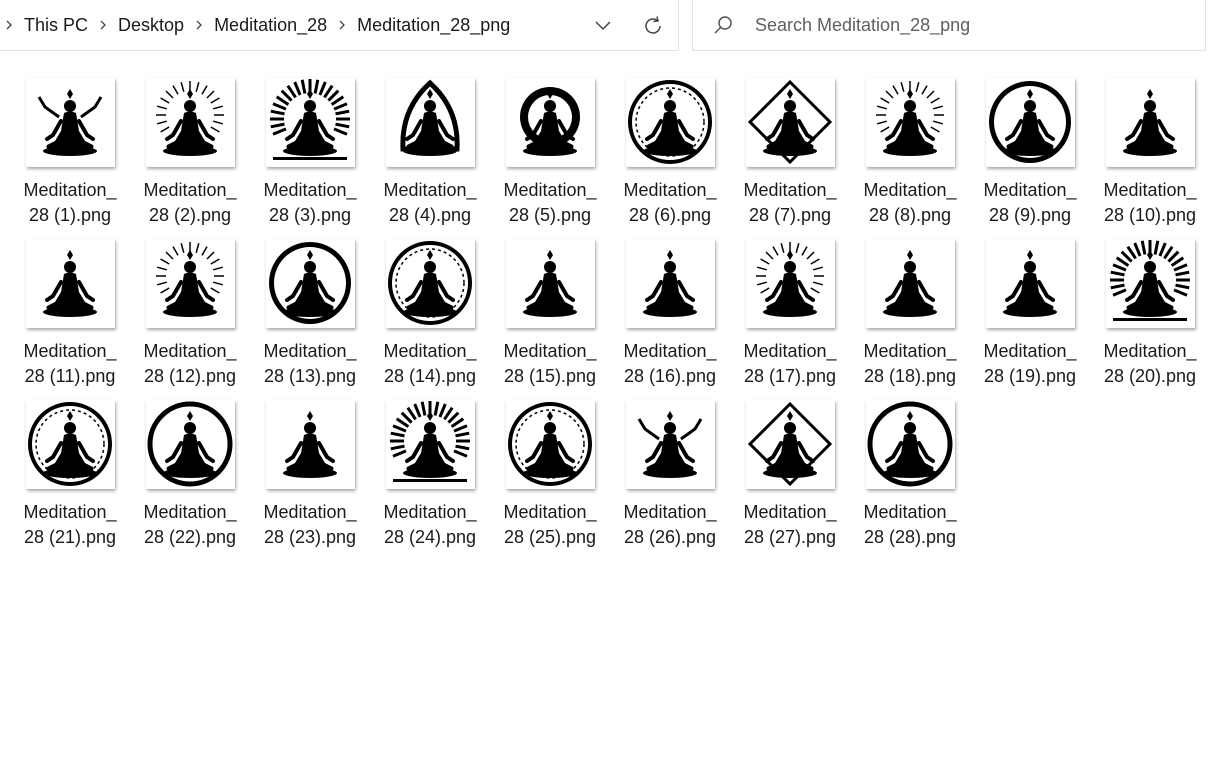 The height and width of the screenshot is (765, 1216). I want to click on file-item: Meditation_ 28 (15).png, so click(550, 312).